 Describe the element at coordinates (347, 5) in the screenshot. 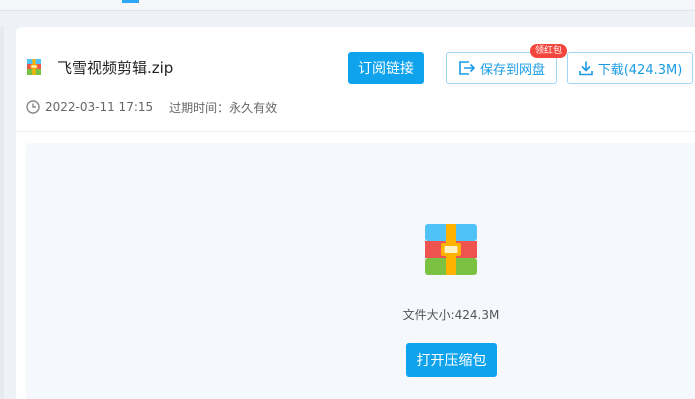

I see `top-bar` at that location.